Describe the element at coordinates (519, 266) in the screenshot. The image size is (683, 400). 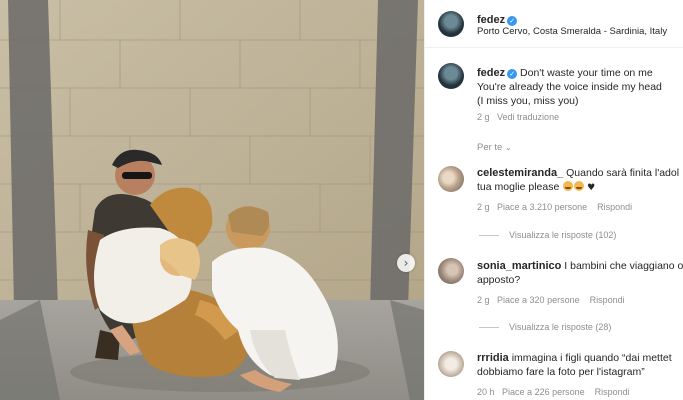
I see `comment-username: sonia_martinico` at that location.